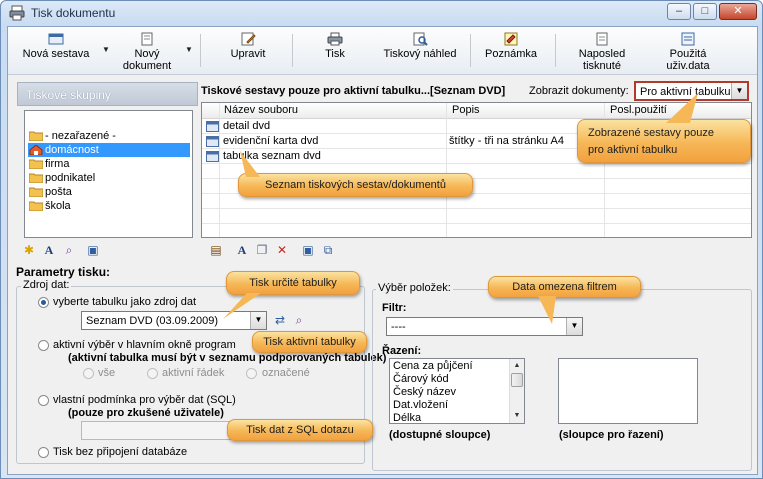 This screenshot has height=479, width=763. Describe the element at coordinates (579, 91) in the screenshot. I see `show-documents-label: Zobrazit dokumenty:` at that location.